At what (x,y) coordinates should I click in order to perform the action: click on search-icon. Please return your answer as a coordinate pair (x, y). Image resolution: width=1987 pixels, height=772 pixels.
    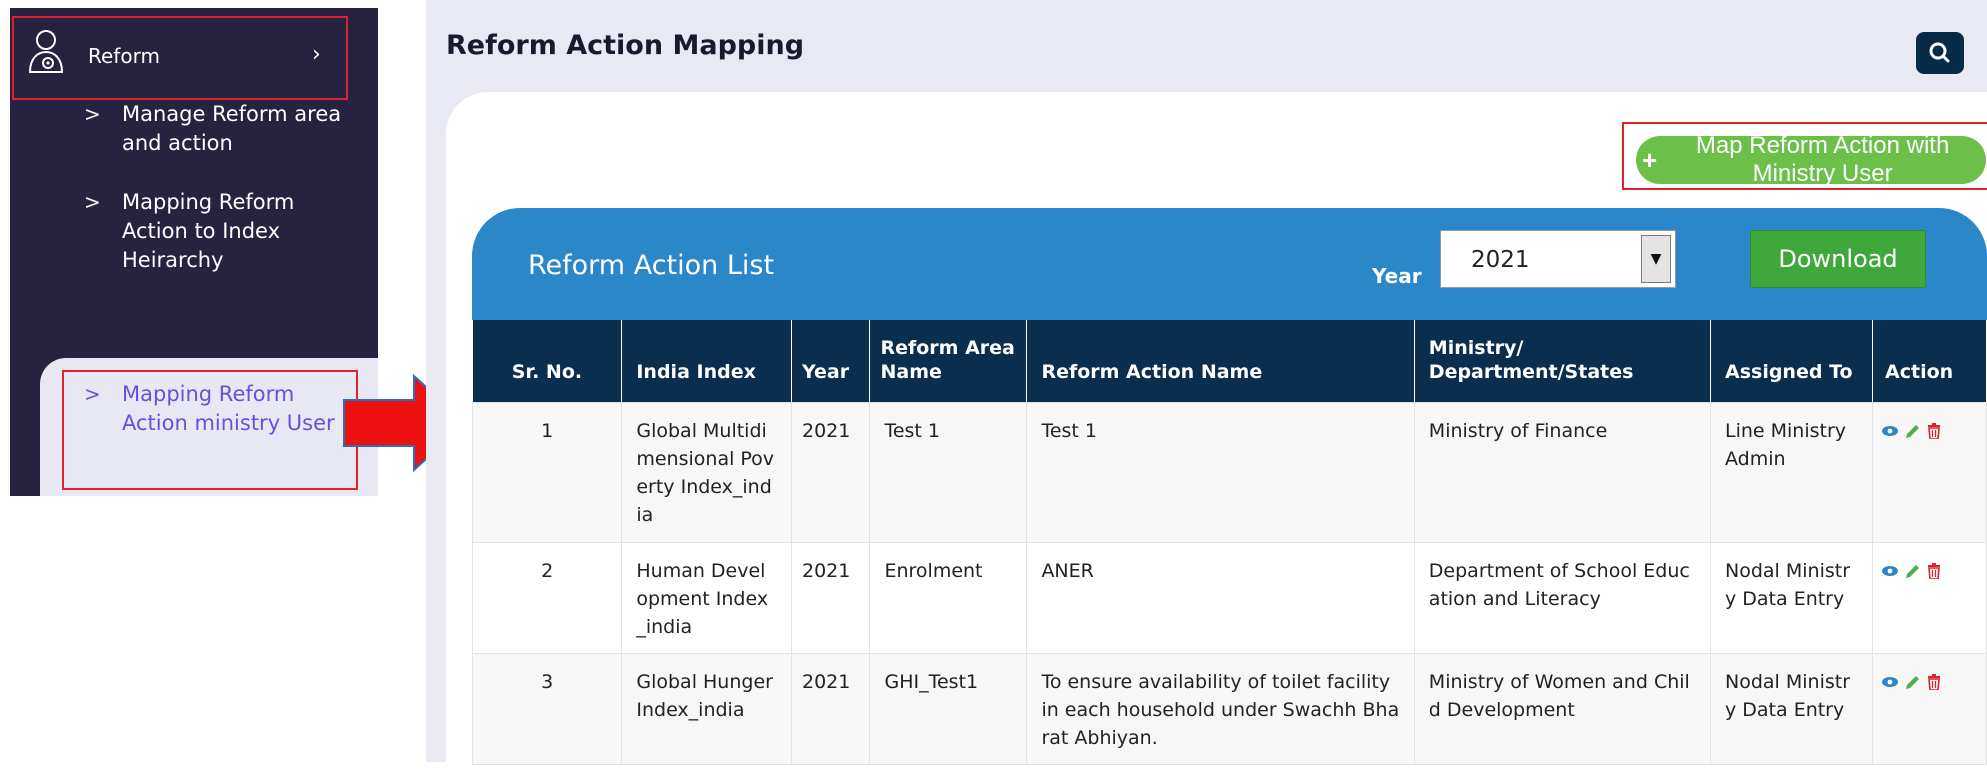
    Looking at the image, I should click on (1939, 52).